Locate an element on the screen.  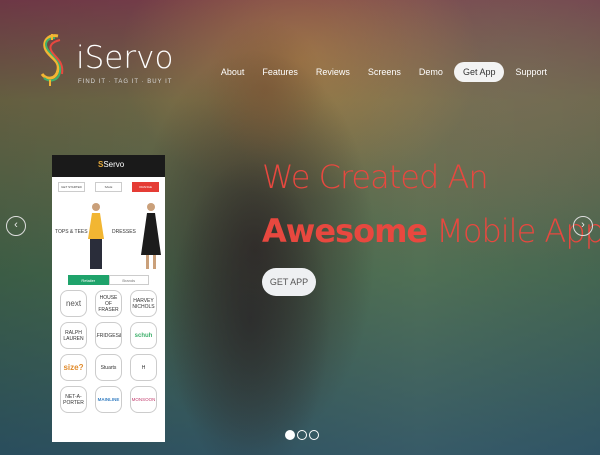
site-logo: iServo FIND IT · TAG IT · BUY IT is located at coordinates (104, 60).